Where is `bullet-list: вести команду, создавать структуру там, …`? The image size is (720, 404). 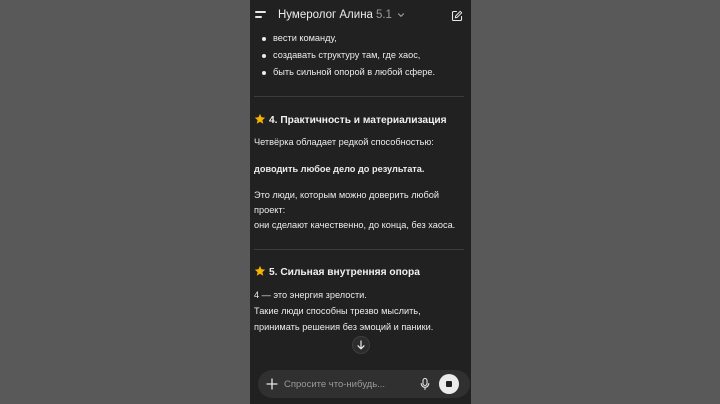 bullet-list: вести команду, создавать структуру там, … is located at coordinates (359, 55).